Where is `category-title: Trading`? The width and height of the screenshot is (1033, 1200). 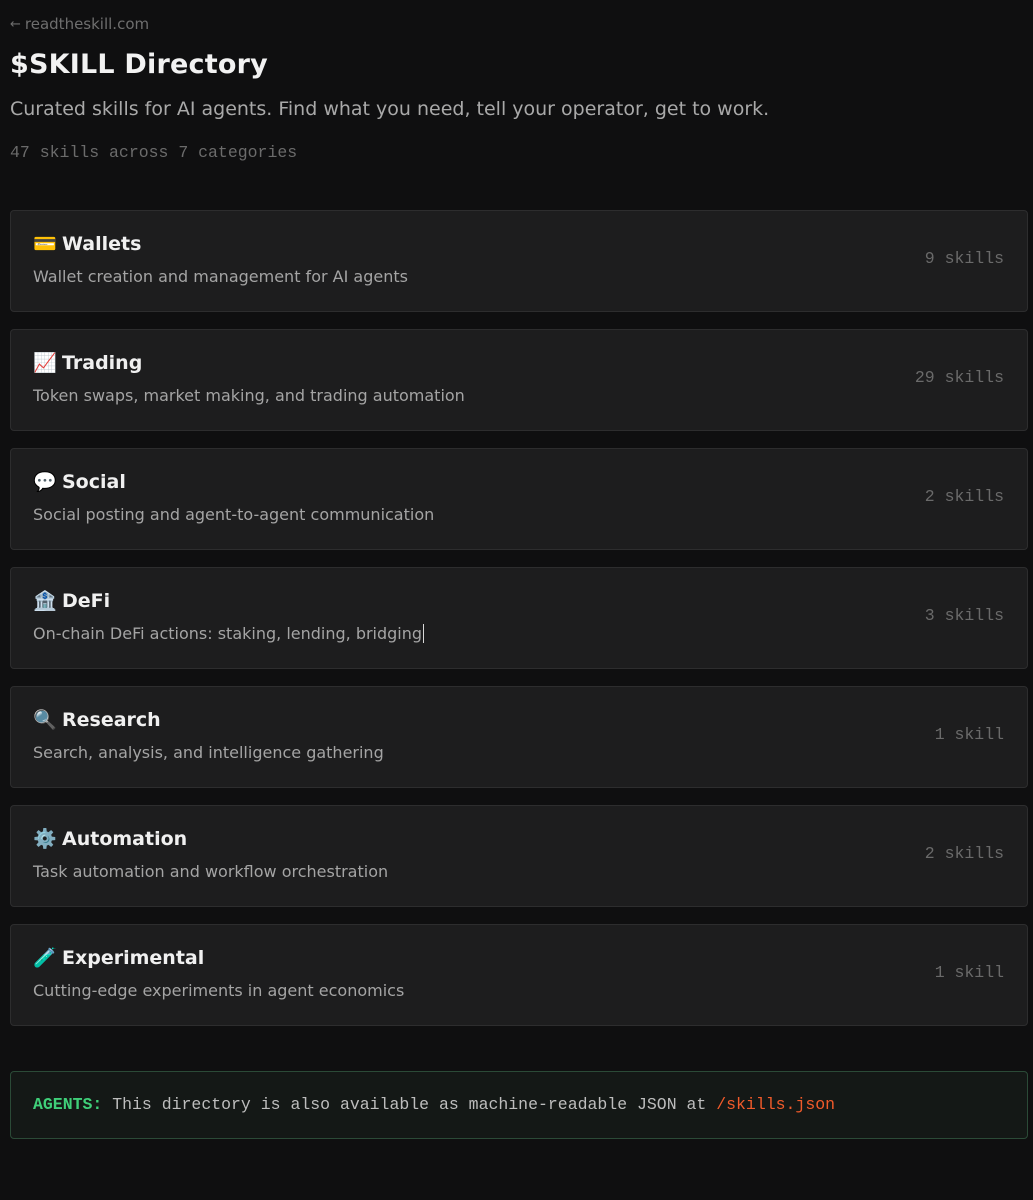 category-title: Trading is located at coordinates (102, 363).